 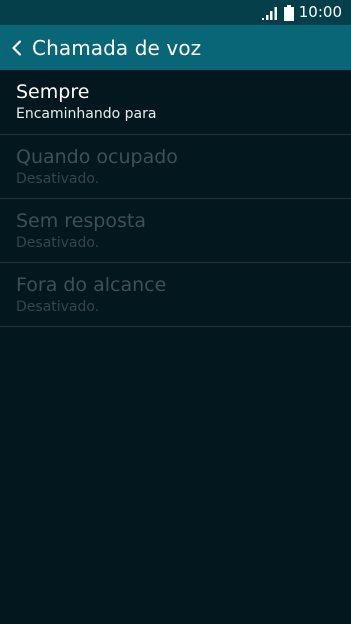 I want to click on option-title: Fora do alcance, so click(x=91, y=285).